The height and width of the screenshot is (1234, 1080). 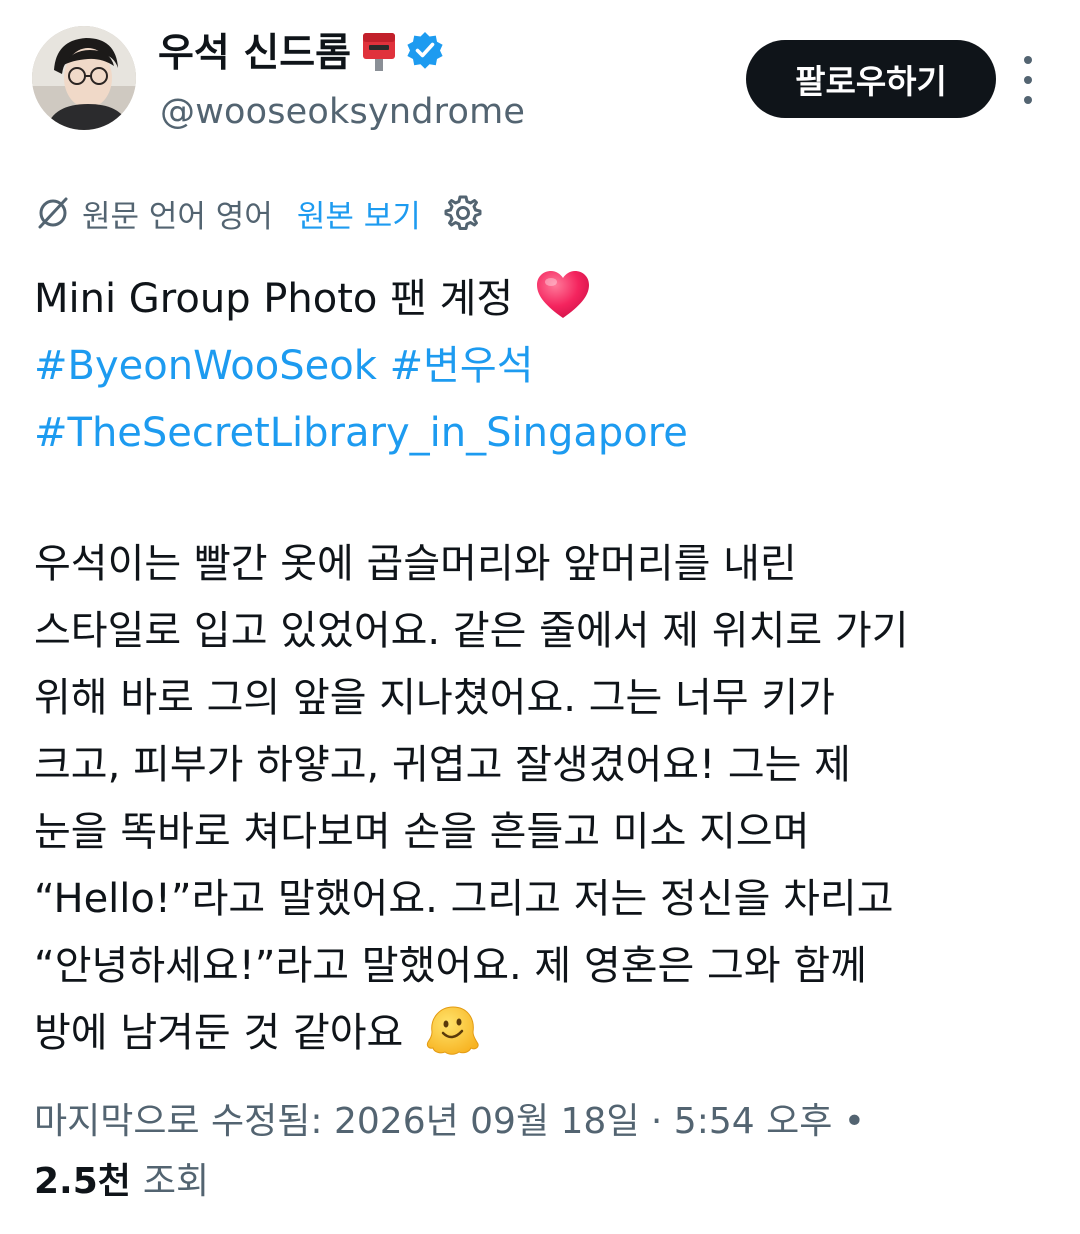 I want to click on body-line-last: 방에 남겨둔 것 같아요, so click(x=539, y=1033).